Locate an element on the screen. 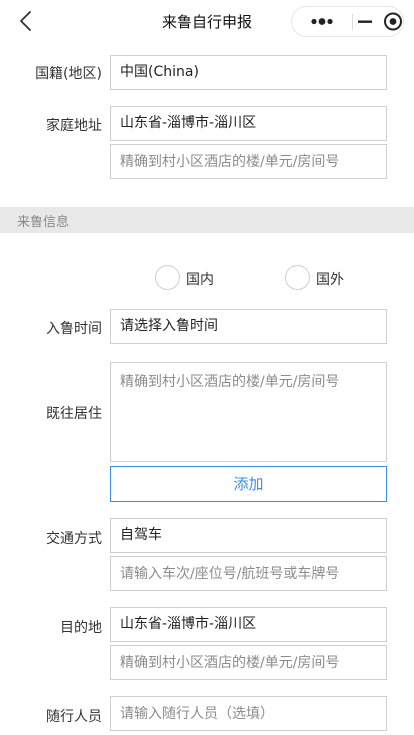  home-address-detail-input is located at coordinates (248, 161).